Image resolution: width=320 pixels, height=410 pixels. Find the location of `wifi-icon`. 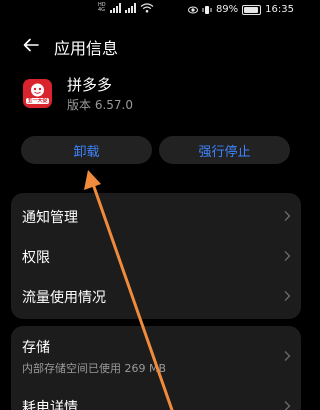

wifi-icon is located at coordinates (147, 8).